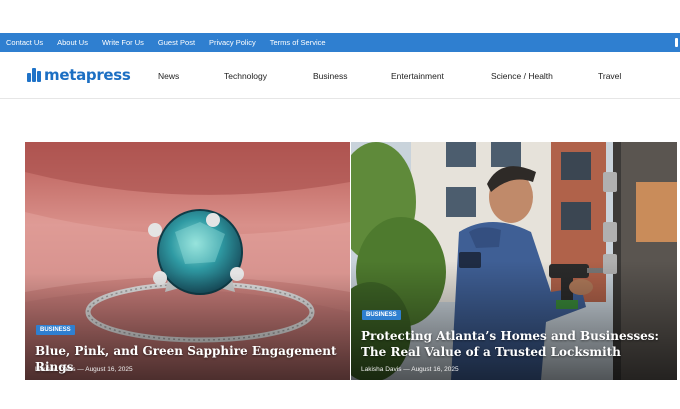 This screenshot has width=680, height=409. What do you see at coordinates (87, 75) in the screenshot?
I see `logo-text: metapress` at bounding box center [87, 75].